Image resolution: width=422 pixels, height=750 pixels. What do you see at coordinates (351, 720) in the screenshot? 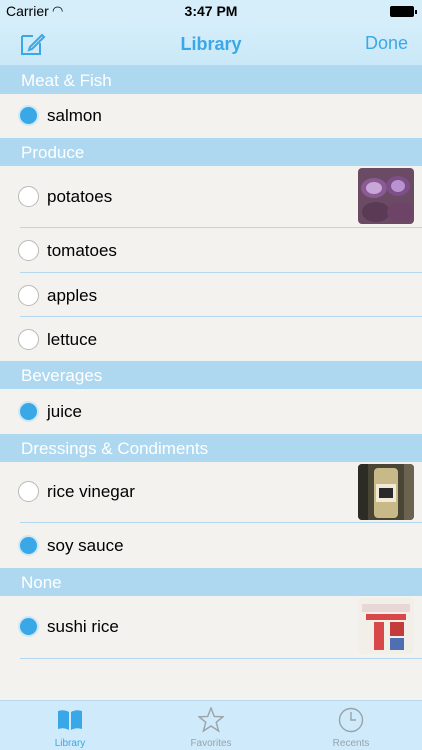
I see `clock-icon` at bounding box center [351, 720].